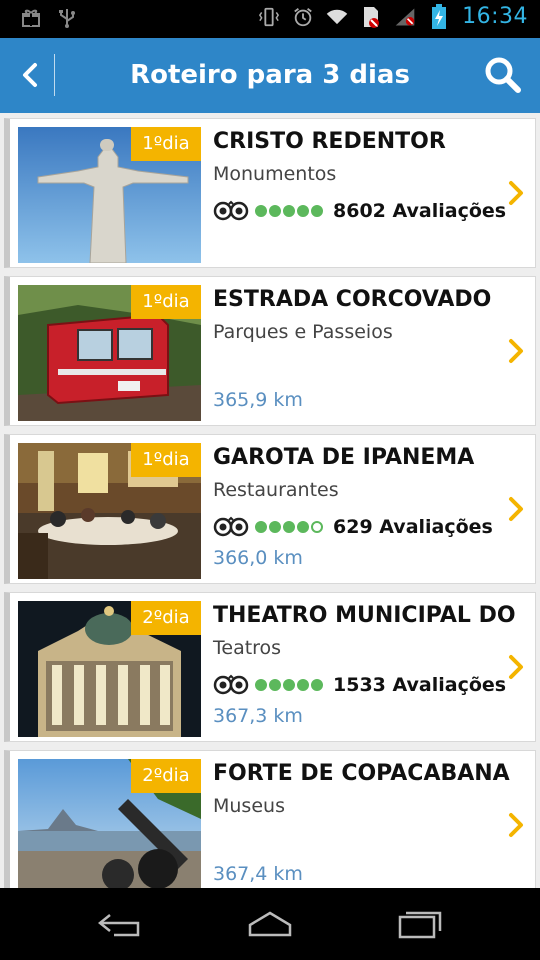 This screenshot has width=540, height=960. I want to click on home-nav-button, so click(270, 924).